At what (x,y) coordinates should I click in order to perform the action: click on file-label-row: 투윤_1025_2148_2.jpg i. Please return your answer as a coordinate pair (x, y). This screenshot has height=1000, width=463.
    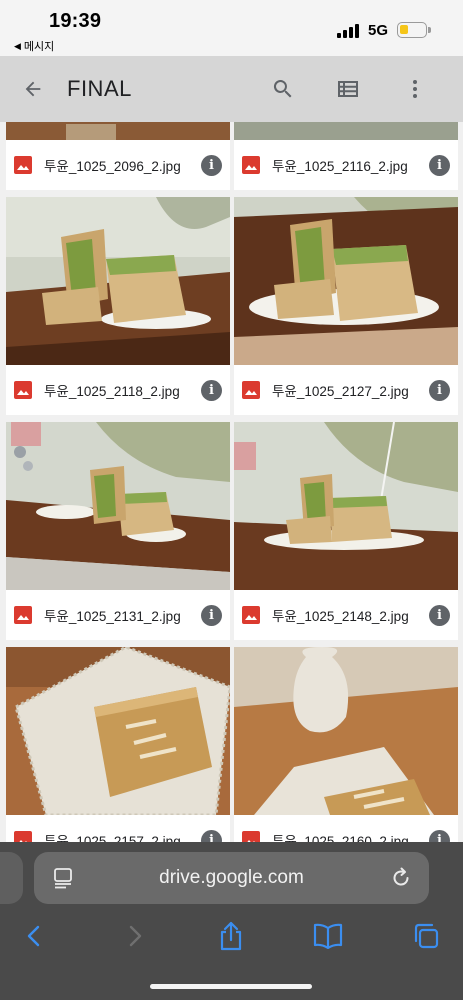
    Looking at the image, I should click on (346, 615).